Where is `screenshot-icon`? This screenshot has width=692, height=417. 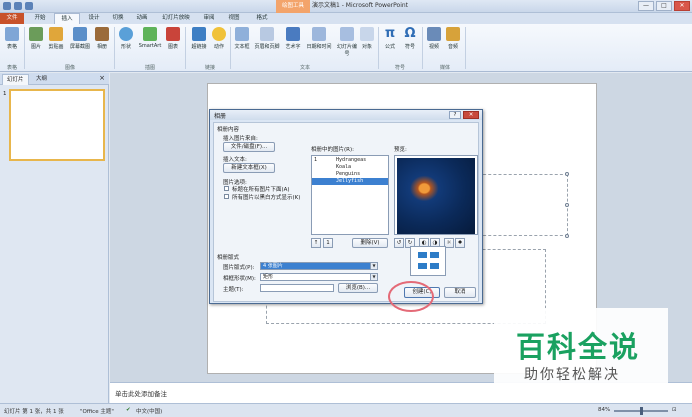 screenshot-icon is located at coordinates (80, 34).